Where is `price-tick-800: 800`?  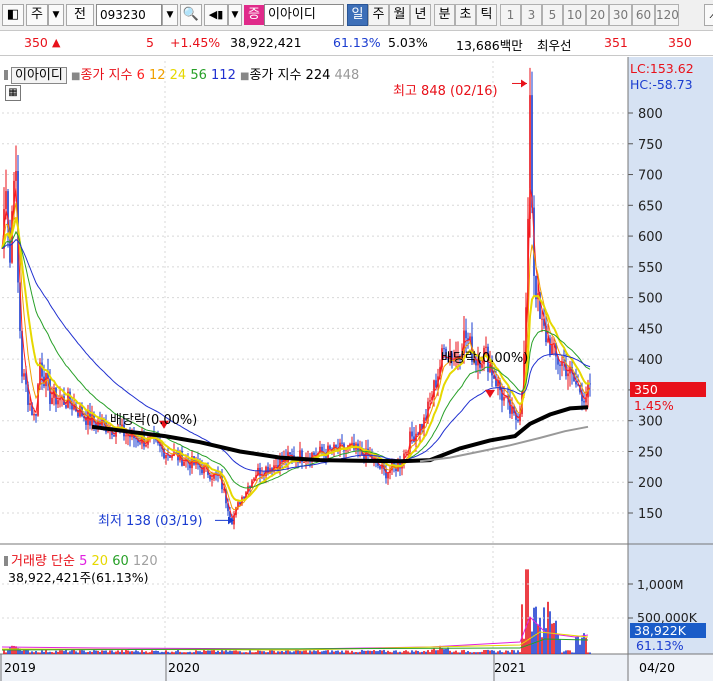 price-tick-800: 800 is located at coordinates (650, 114).